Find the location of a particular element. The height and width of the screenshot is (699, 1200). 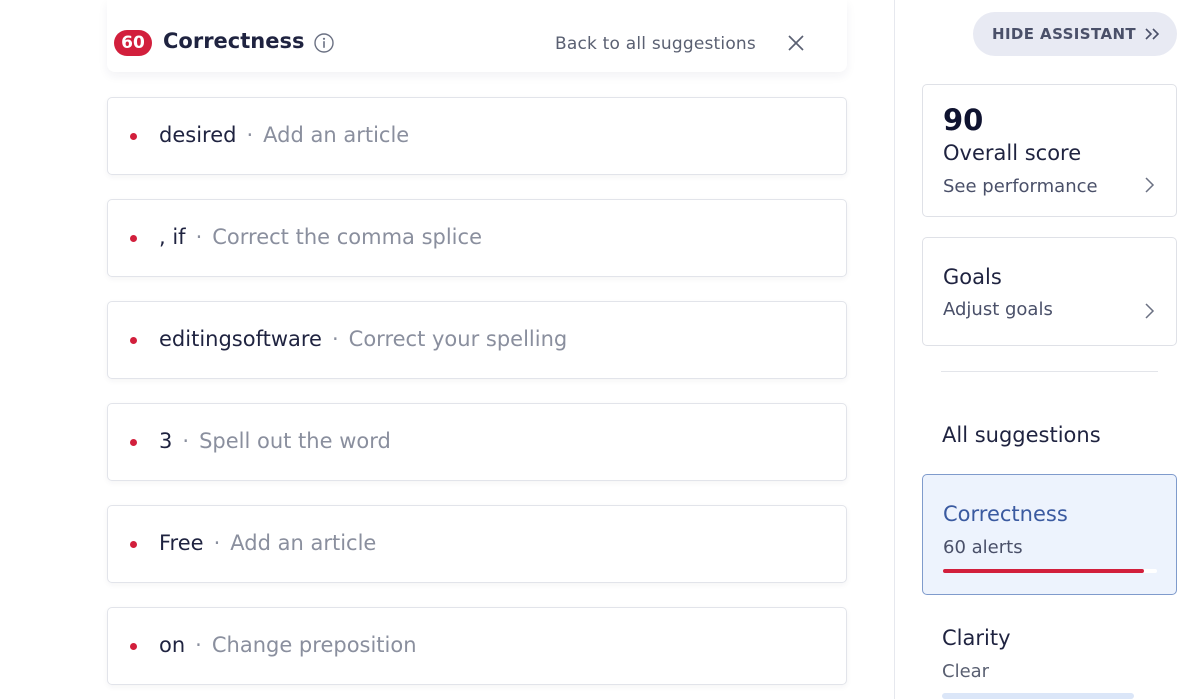

category-name: Correctness is located at coordinates (1005, 514).